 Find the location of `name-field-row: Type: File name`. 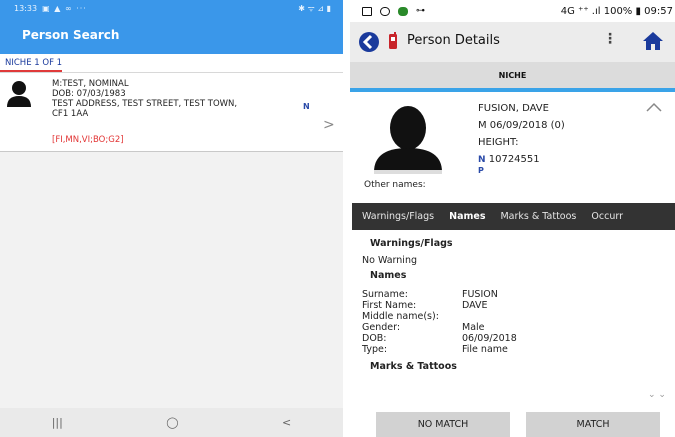

name-field-row: Type: File name is located at coordinates (512, 349).